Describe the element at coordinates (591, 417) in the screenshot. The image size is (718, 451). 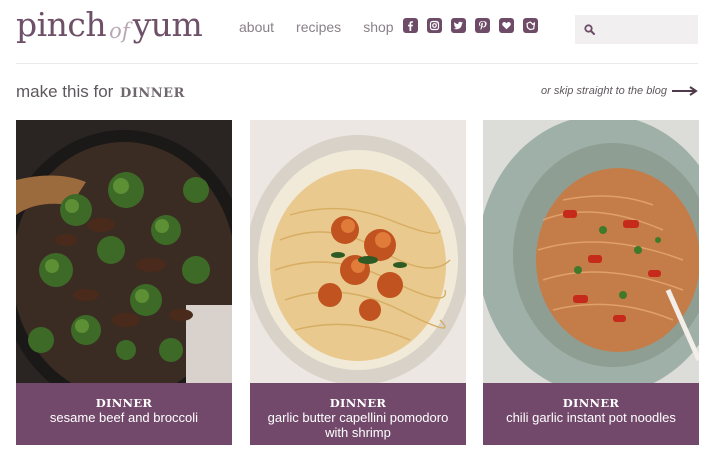
I see `recipe-title: chili garlic instant pot noodles` at that location.